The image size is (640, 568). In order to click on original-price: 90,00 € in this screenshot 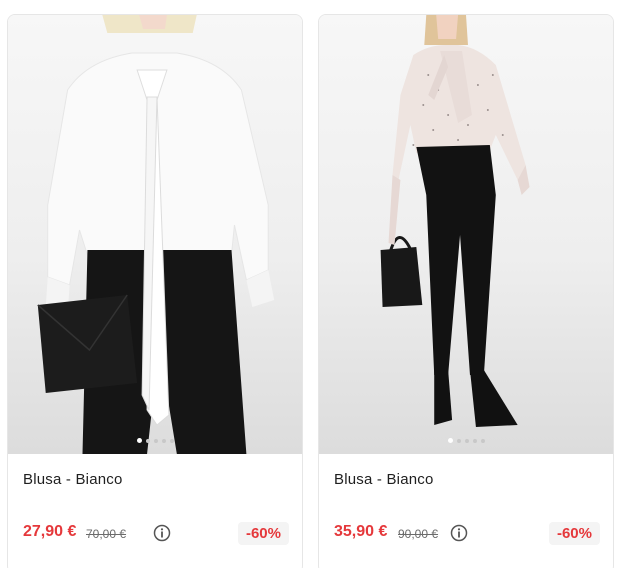, I will do `click(418, 534)`.